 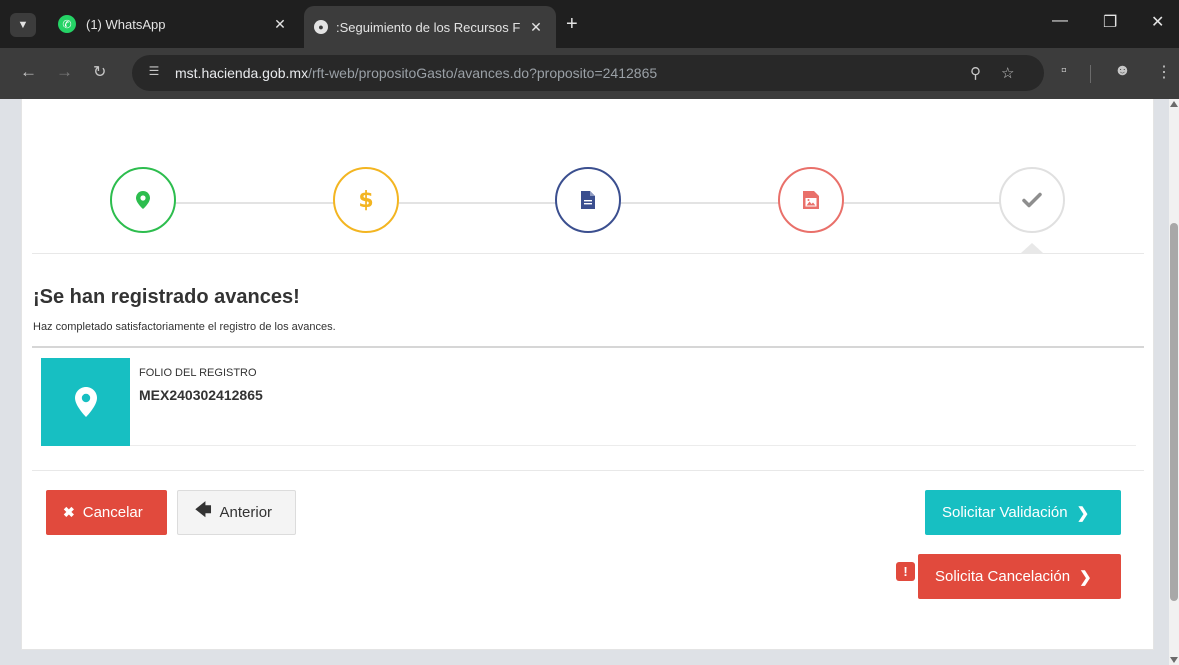 What do you see at coordinates (246, 512) in the screenshot?
I see `previous-button-label: Anterior` at bounding box center [246, 512].